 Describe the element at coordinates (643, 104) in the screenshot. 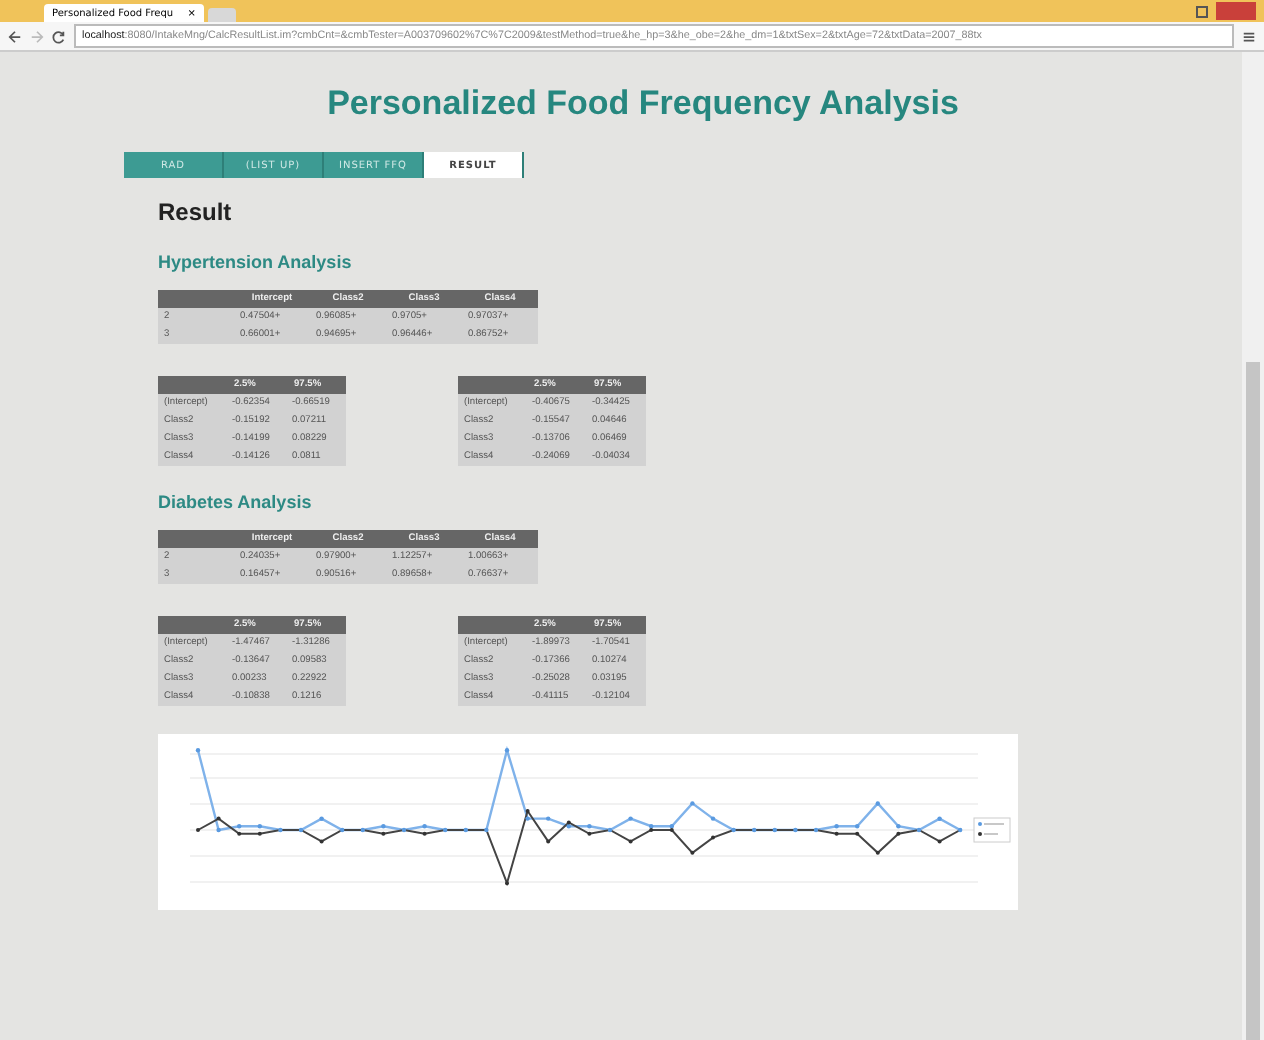

I see `page-title: Personalized Food Frequency Analysis` at that location.